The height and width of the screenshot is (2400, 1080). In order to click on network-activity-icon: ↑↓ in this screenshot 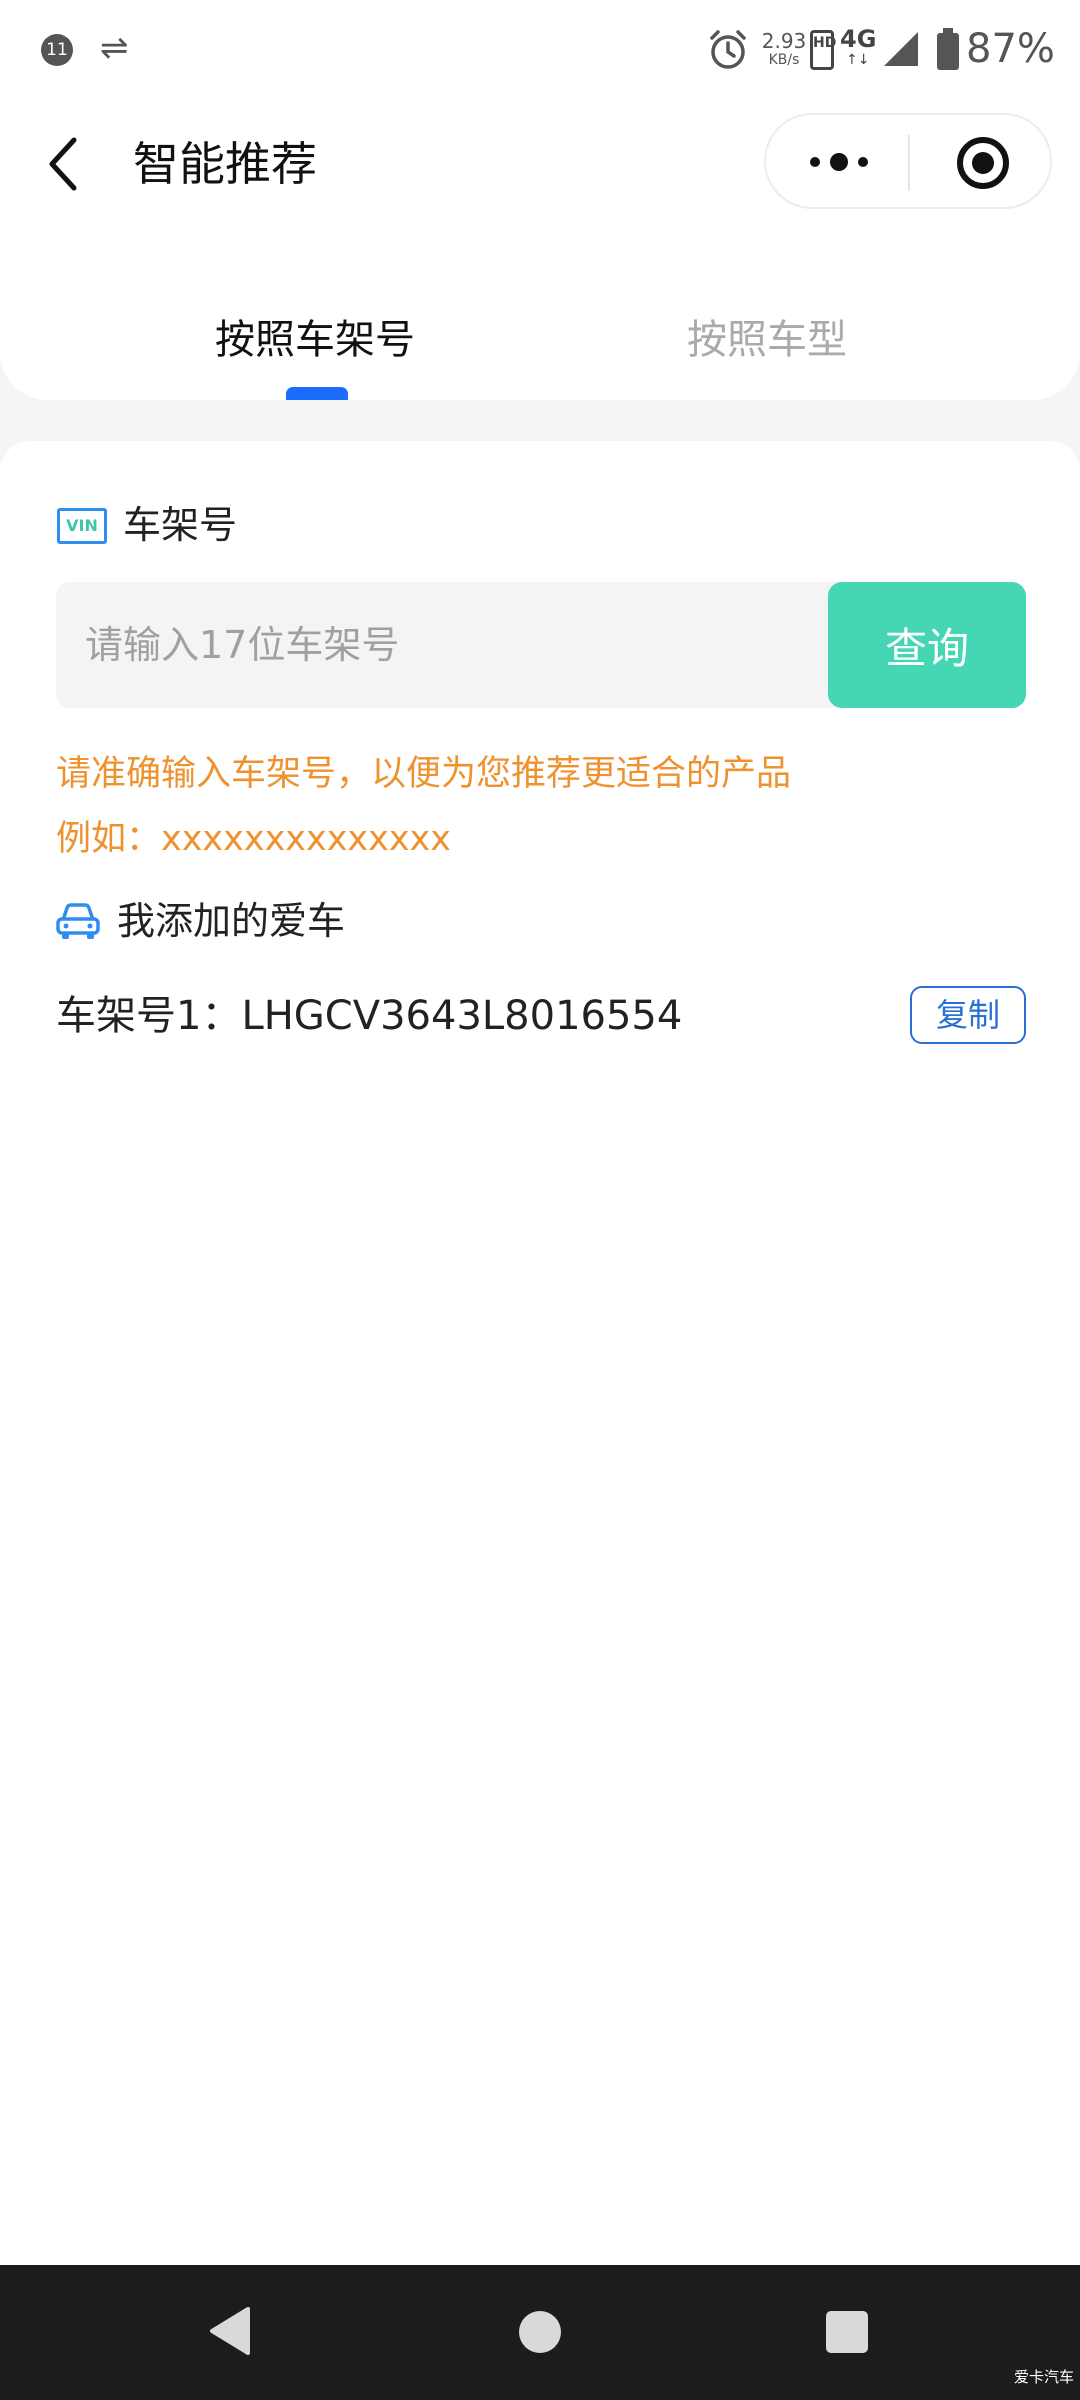, I will do `click(858, 60)`.